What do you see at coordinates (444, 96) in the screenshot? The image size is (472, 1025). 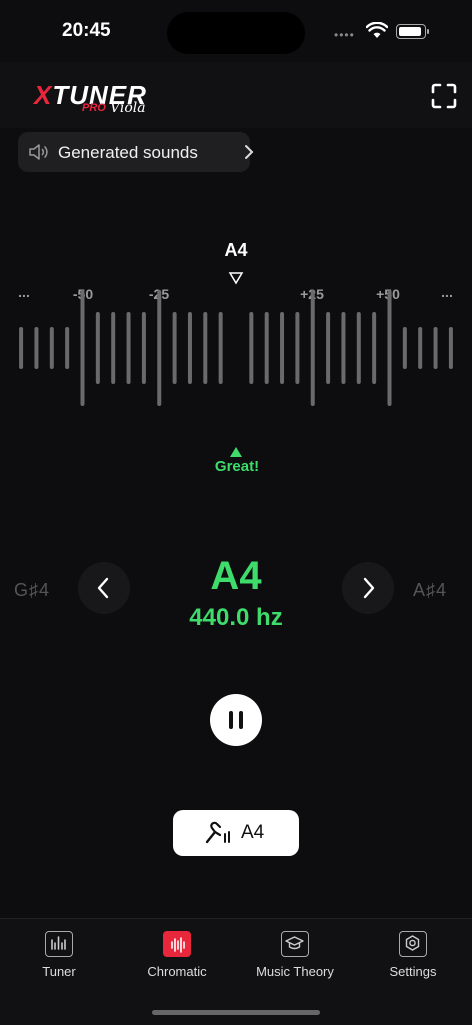 I see `fullscreen-icon` at bounding box center [444, 96].